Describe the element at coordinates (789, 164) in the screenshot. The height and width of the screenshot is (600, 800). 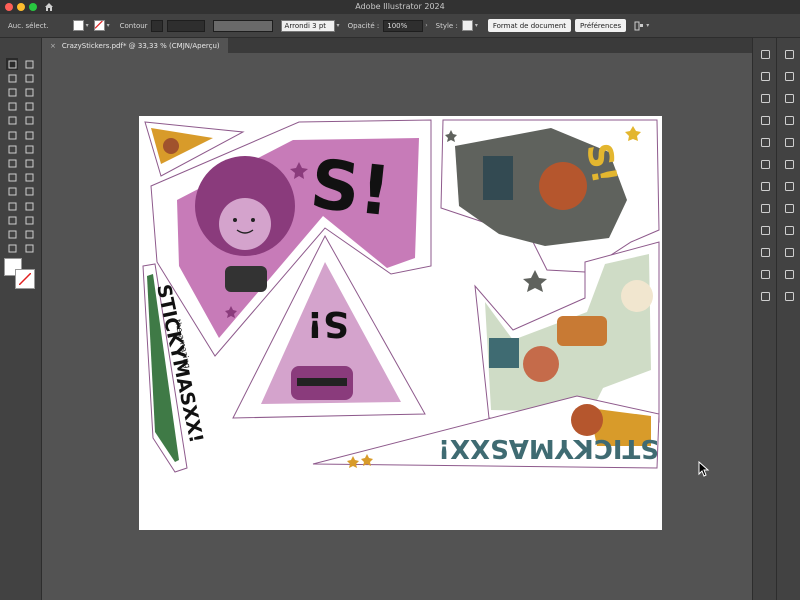
I see `pathfinder-icon` at that location.